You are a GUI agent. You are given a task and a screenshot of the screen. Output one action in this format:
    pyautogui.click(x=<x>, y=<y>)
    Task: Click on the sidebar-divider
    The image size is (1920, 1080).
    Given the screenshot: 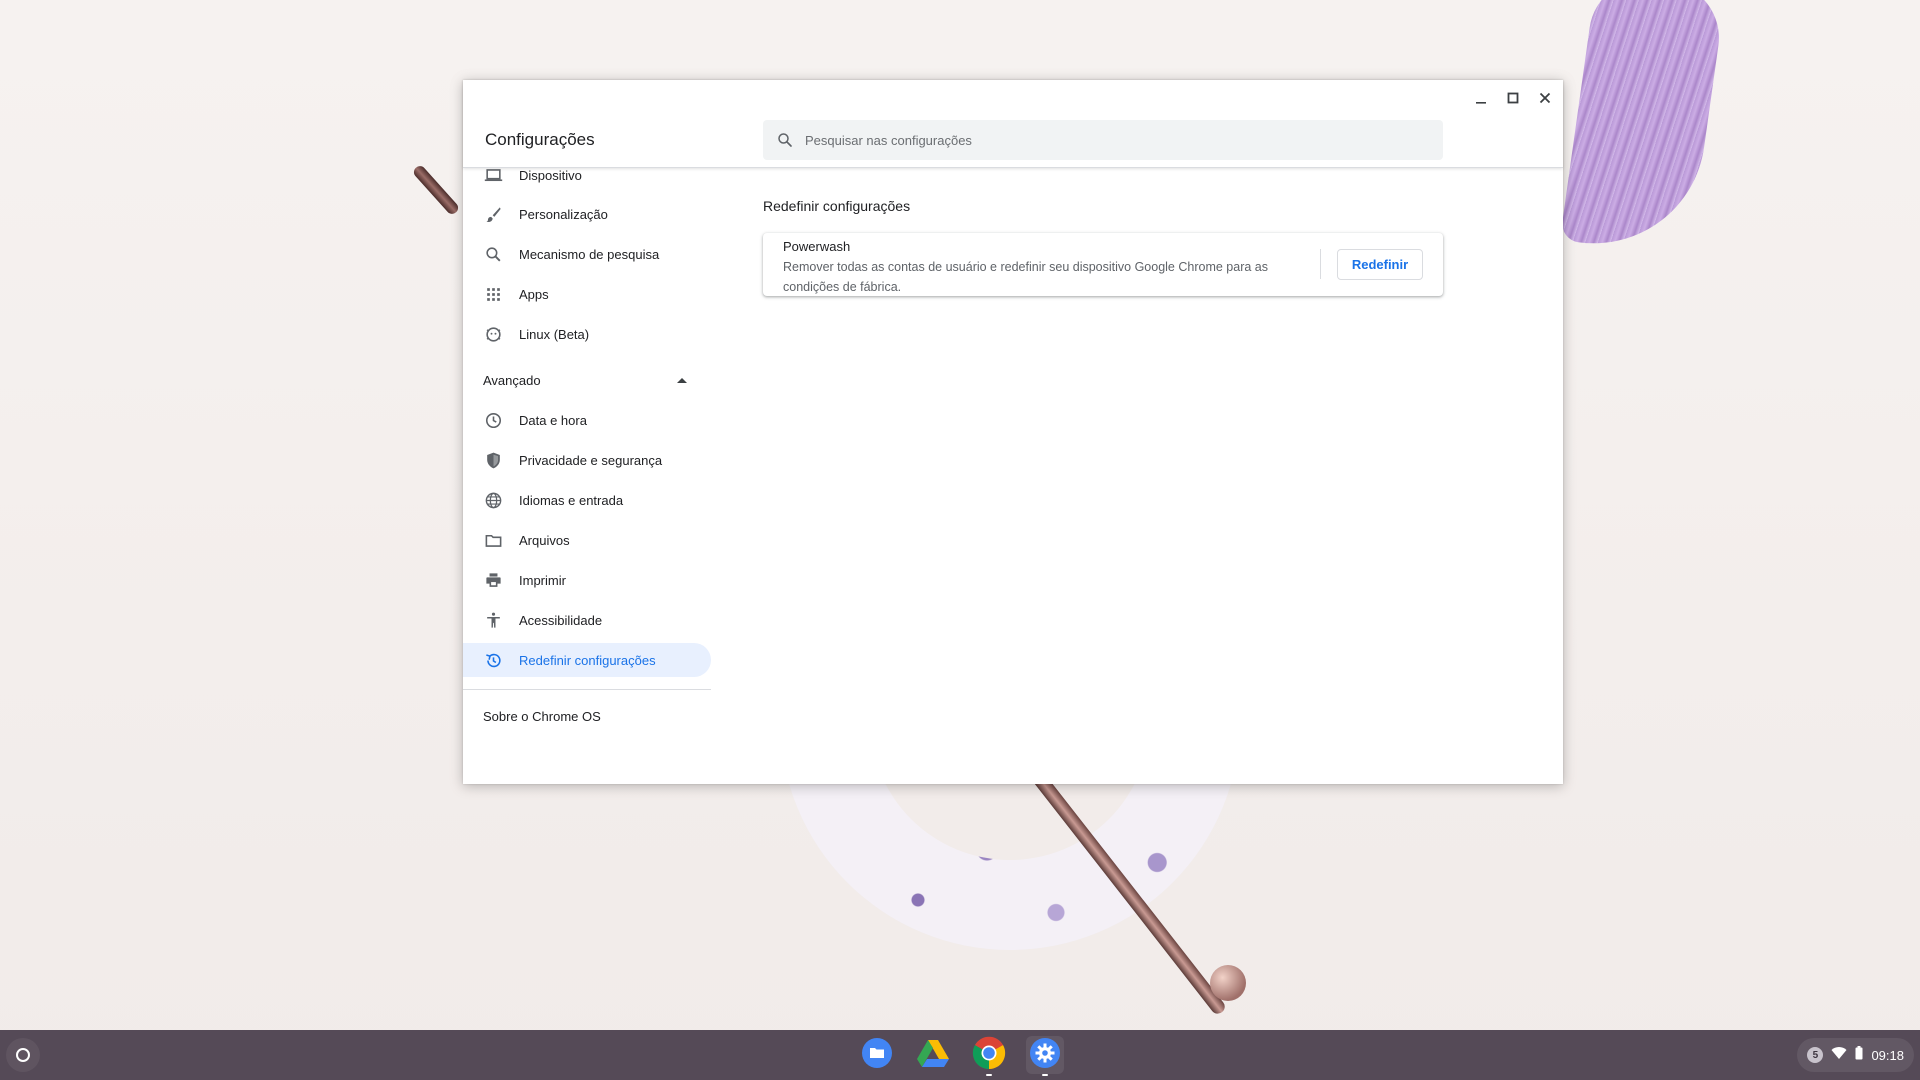 What is the action you would take?
    pyautogui.click(x=587, y=689)
    